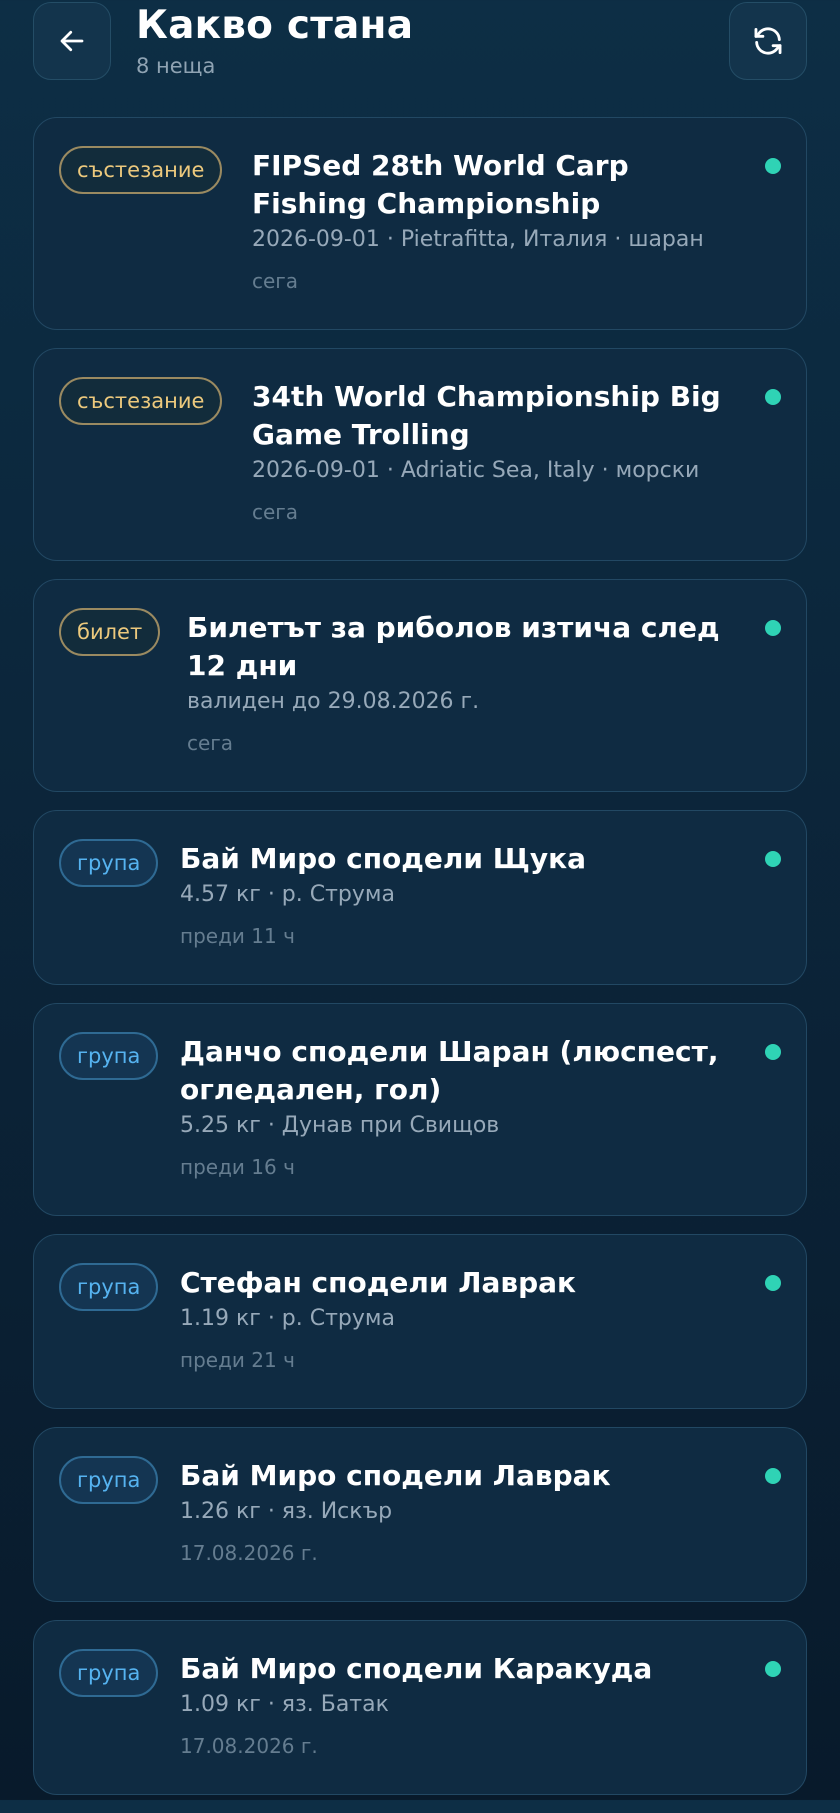  Describe the element at coordinates (237, 936) in the screenshot. I see `item-time: преди 11 ч` at that location.